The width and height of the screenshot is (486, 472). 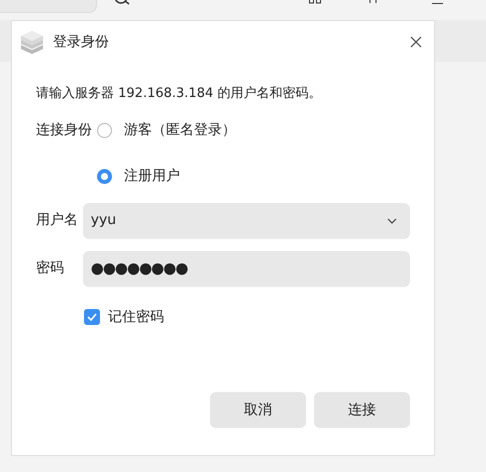 I want to click on dialog-title: 登录身份, so click(x=81, y=42).